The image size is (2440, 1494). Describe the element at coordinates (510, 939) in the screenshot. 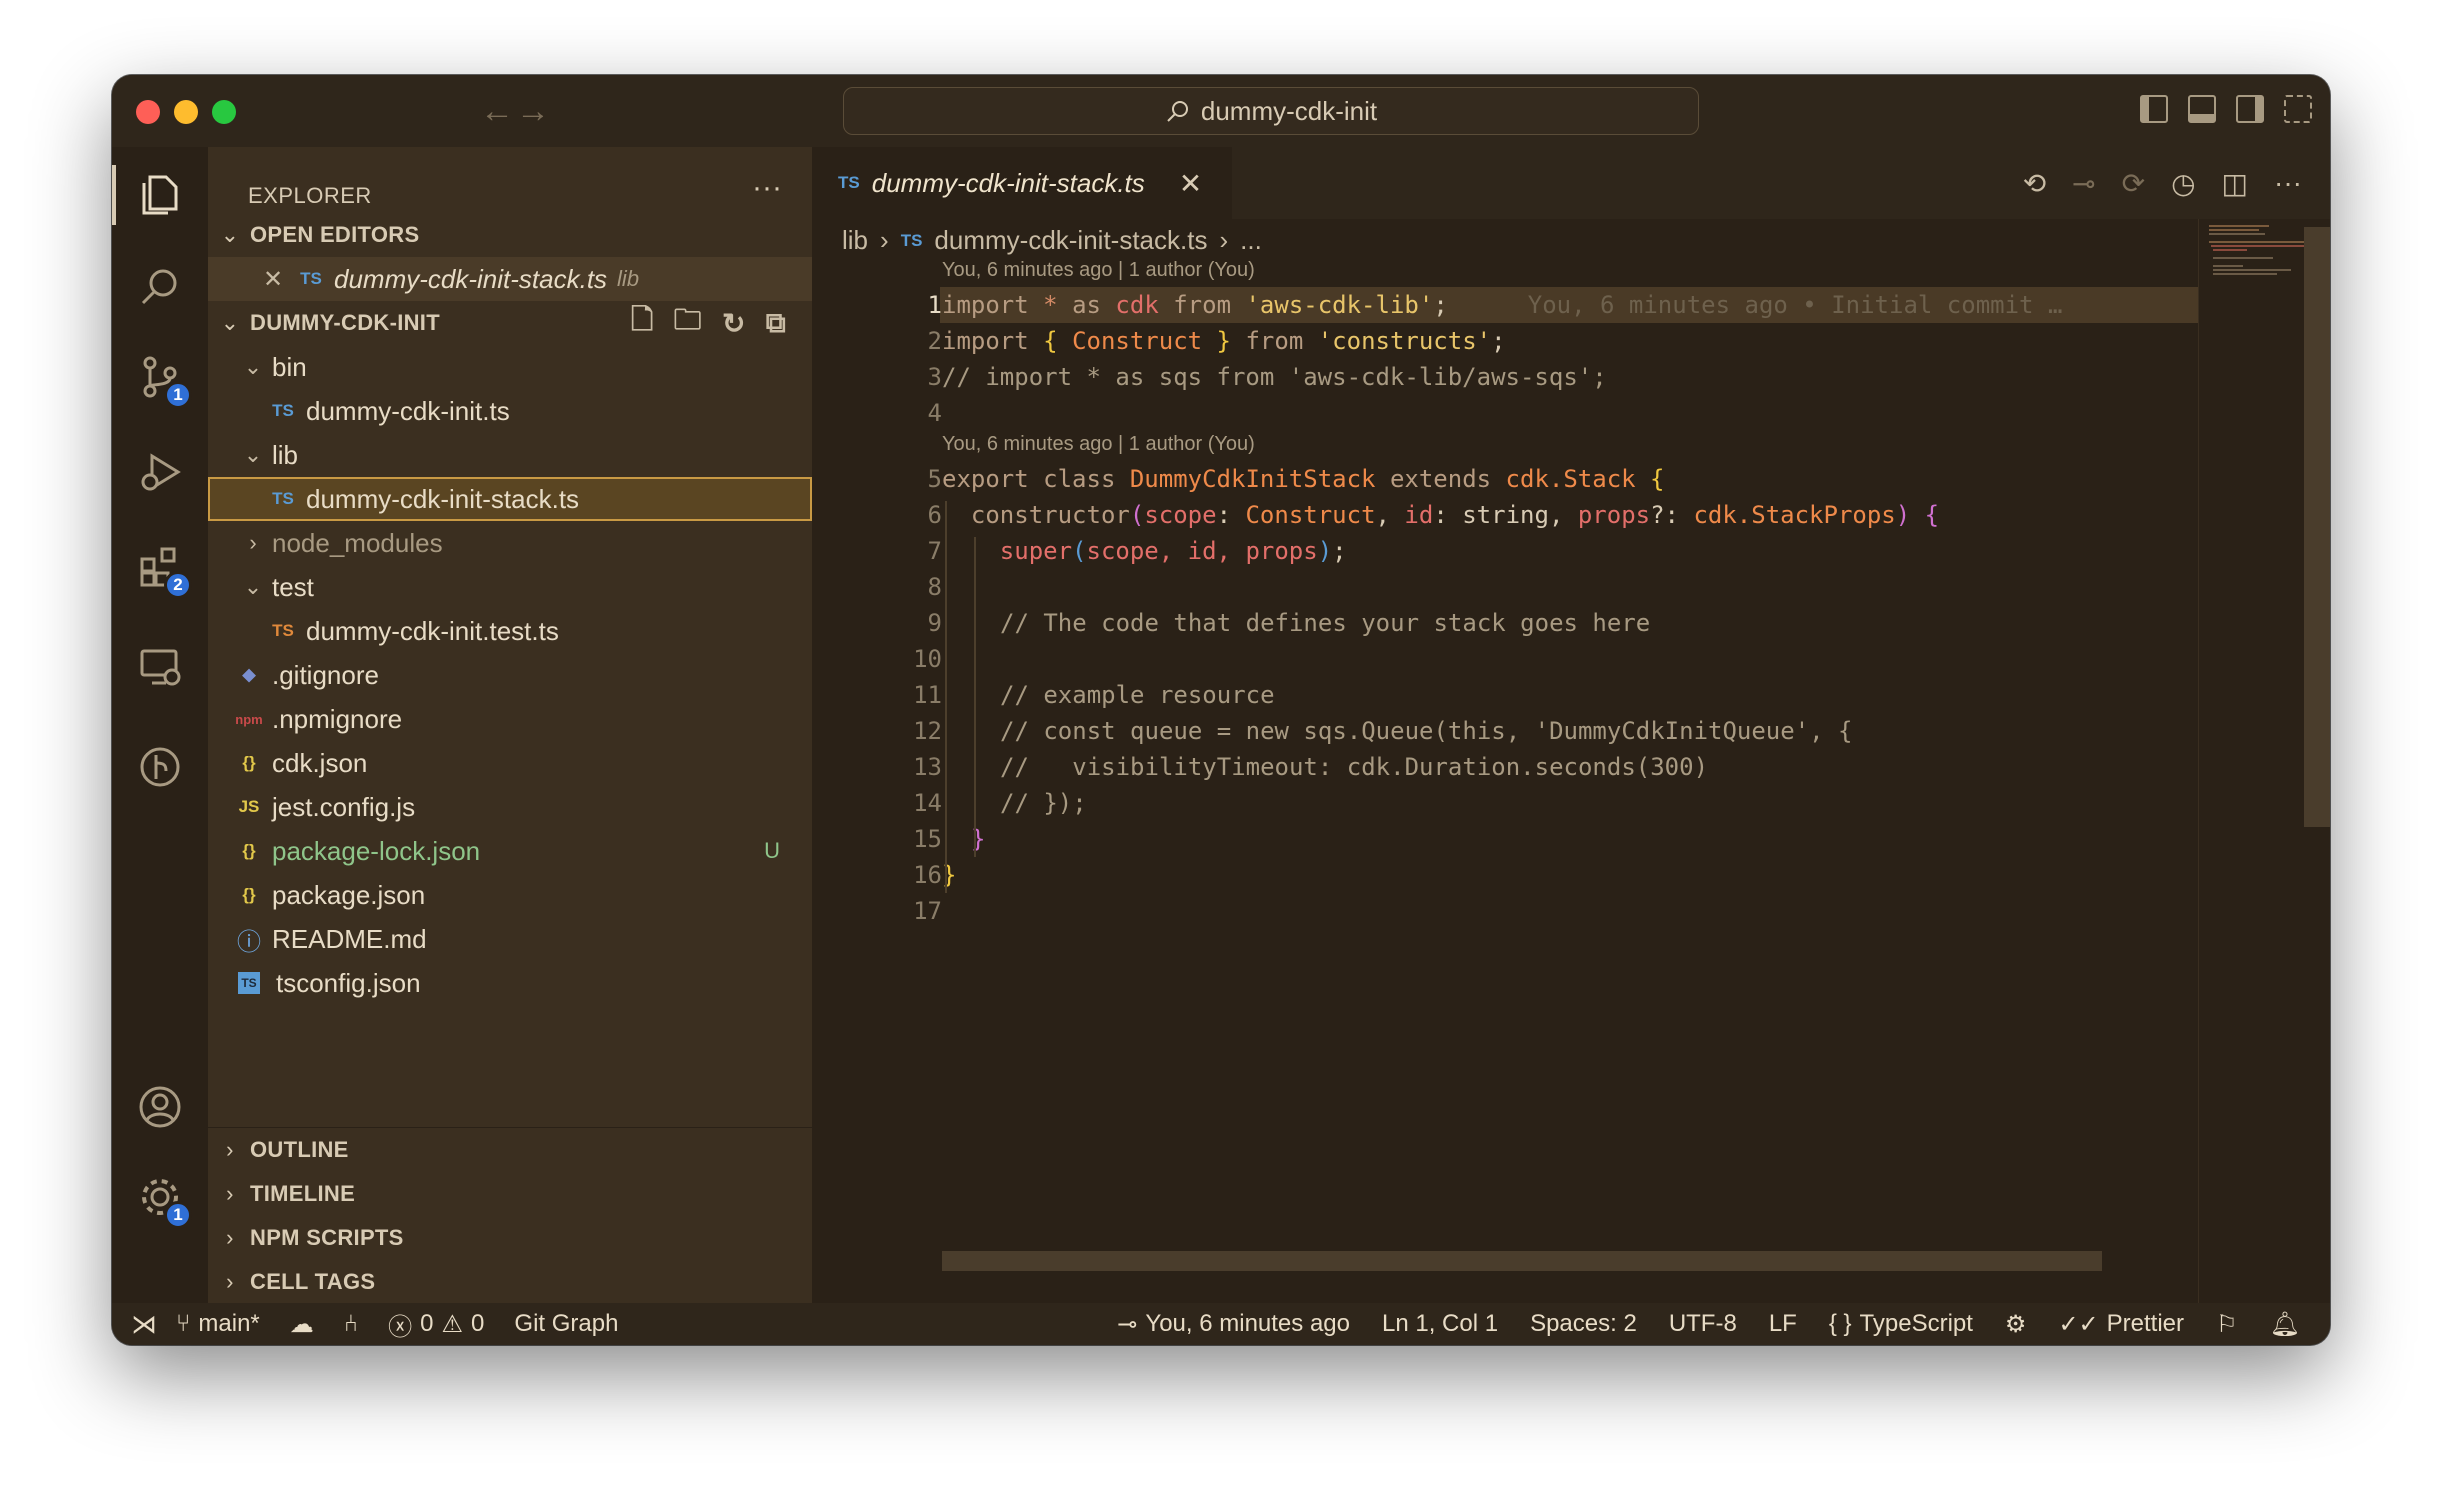

I see `tree-file: ⓘ README.md` at that location.